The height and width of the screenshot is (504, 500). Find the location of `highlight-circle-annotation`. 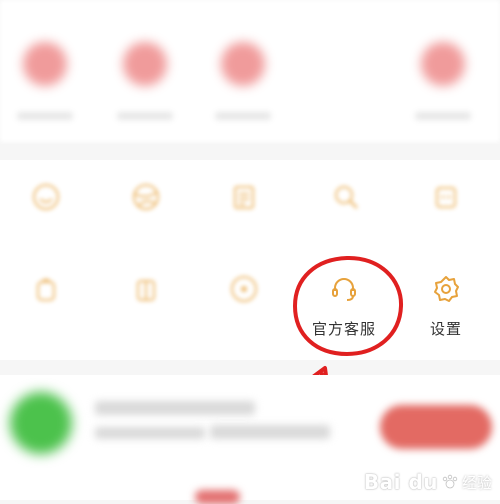

highlight-circle-annotation is located at coordinates (348, 306).